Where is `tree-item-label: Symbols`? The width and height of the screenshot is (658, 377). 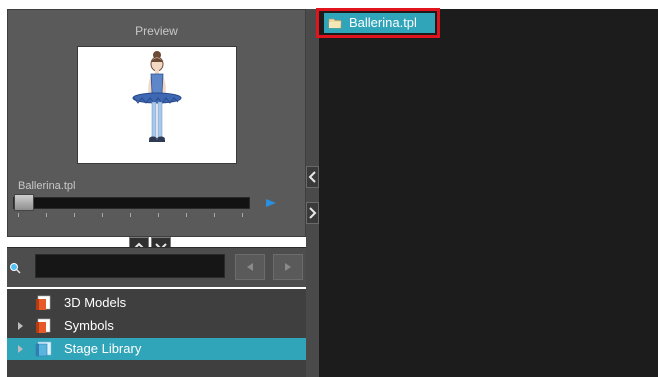 tree-item-label: Symbols is located at coordinates (89, 325).